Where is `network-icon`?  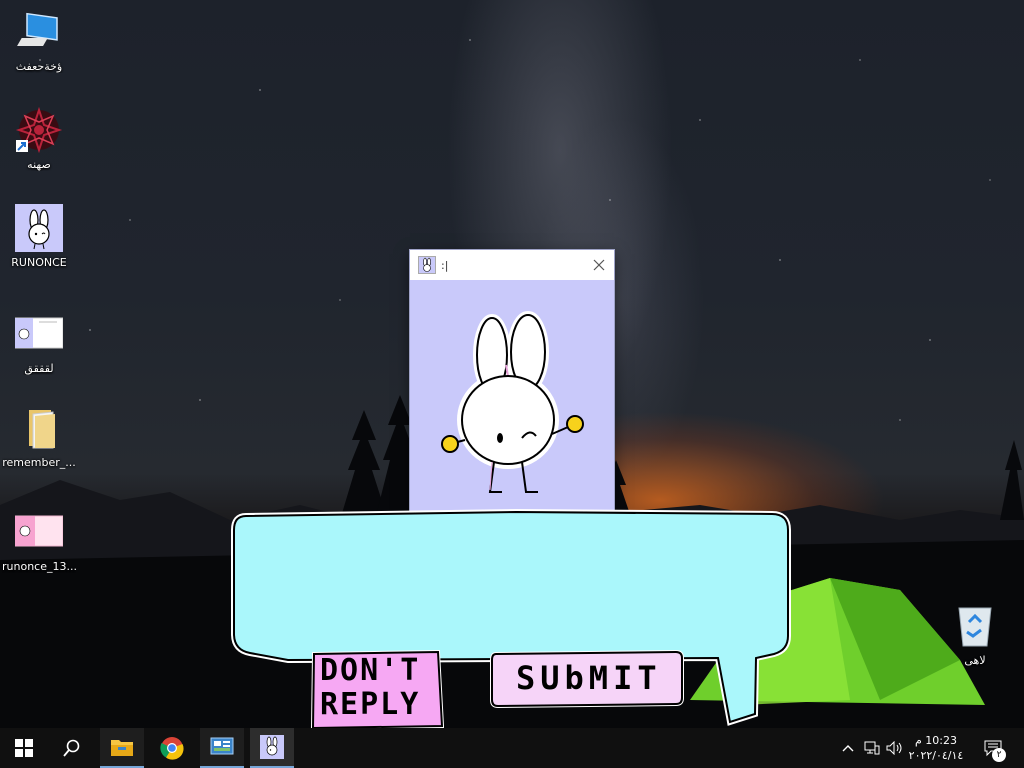
network-icon is located at coordinates (872, 748).